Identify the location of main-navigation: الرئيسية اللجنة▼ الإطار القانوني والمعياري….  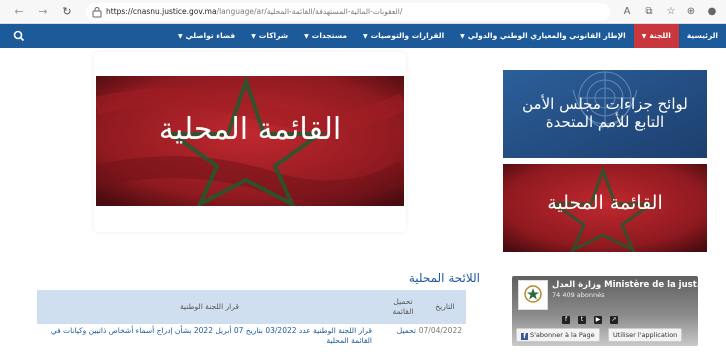
(363, 36).